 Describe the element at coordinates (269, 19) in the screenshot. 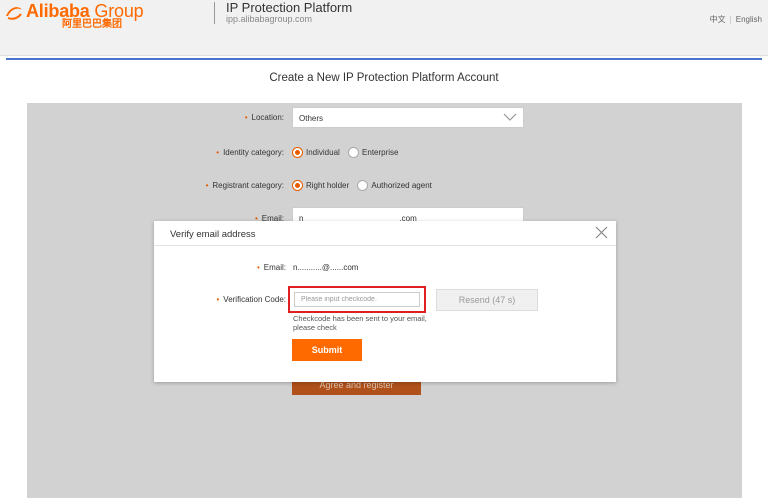

I see `platform-url: ipp.alibabagroup.com` at that location.